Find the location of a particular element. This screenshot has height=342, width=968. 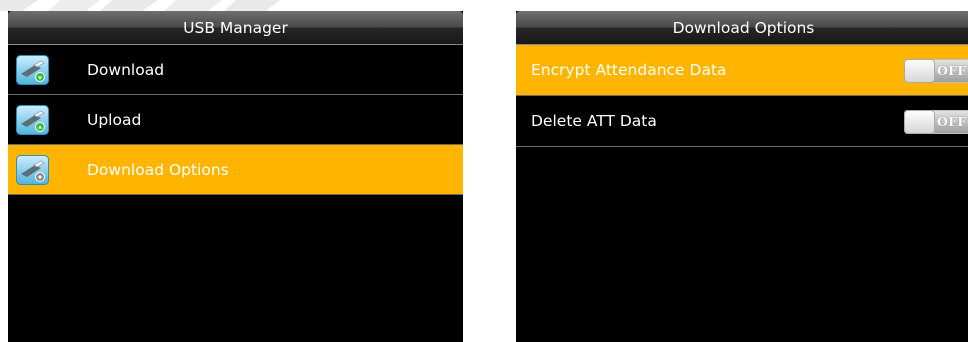

option-label: Delete ATT Data is located at coordinates (594, 121).